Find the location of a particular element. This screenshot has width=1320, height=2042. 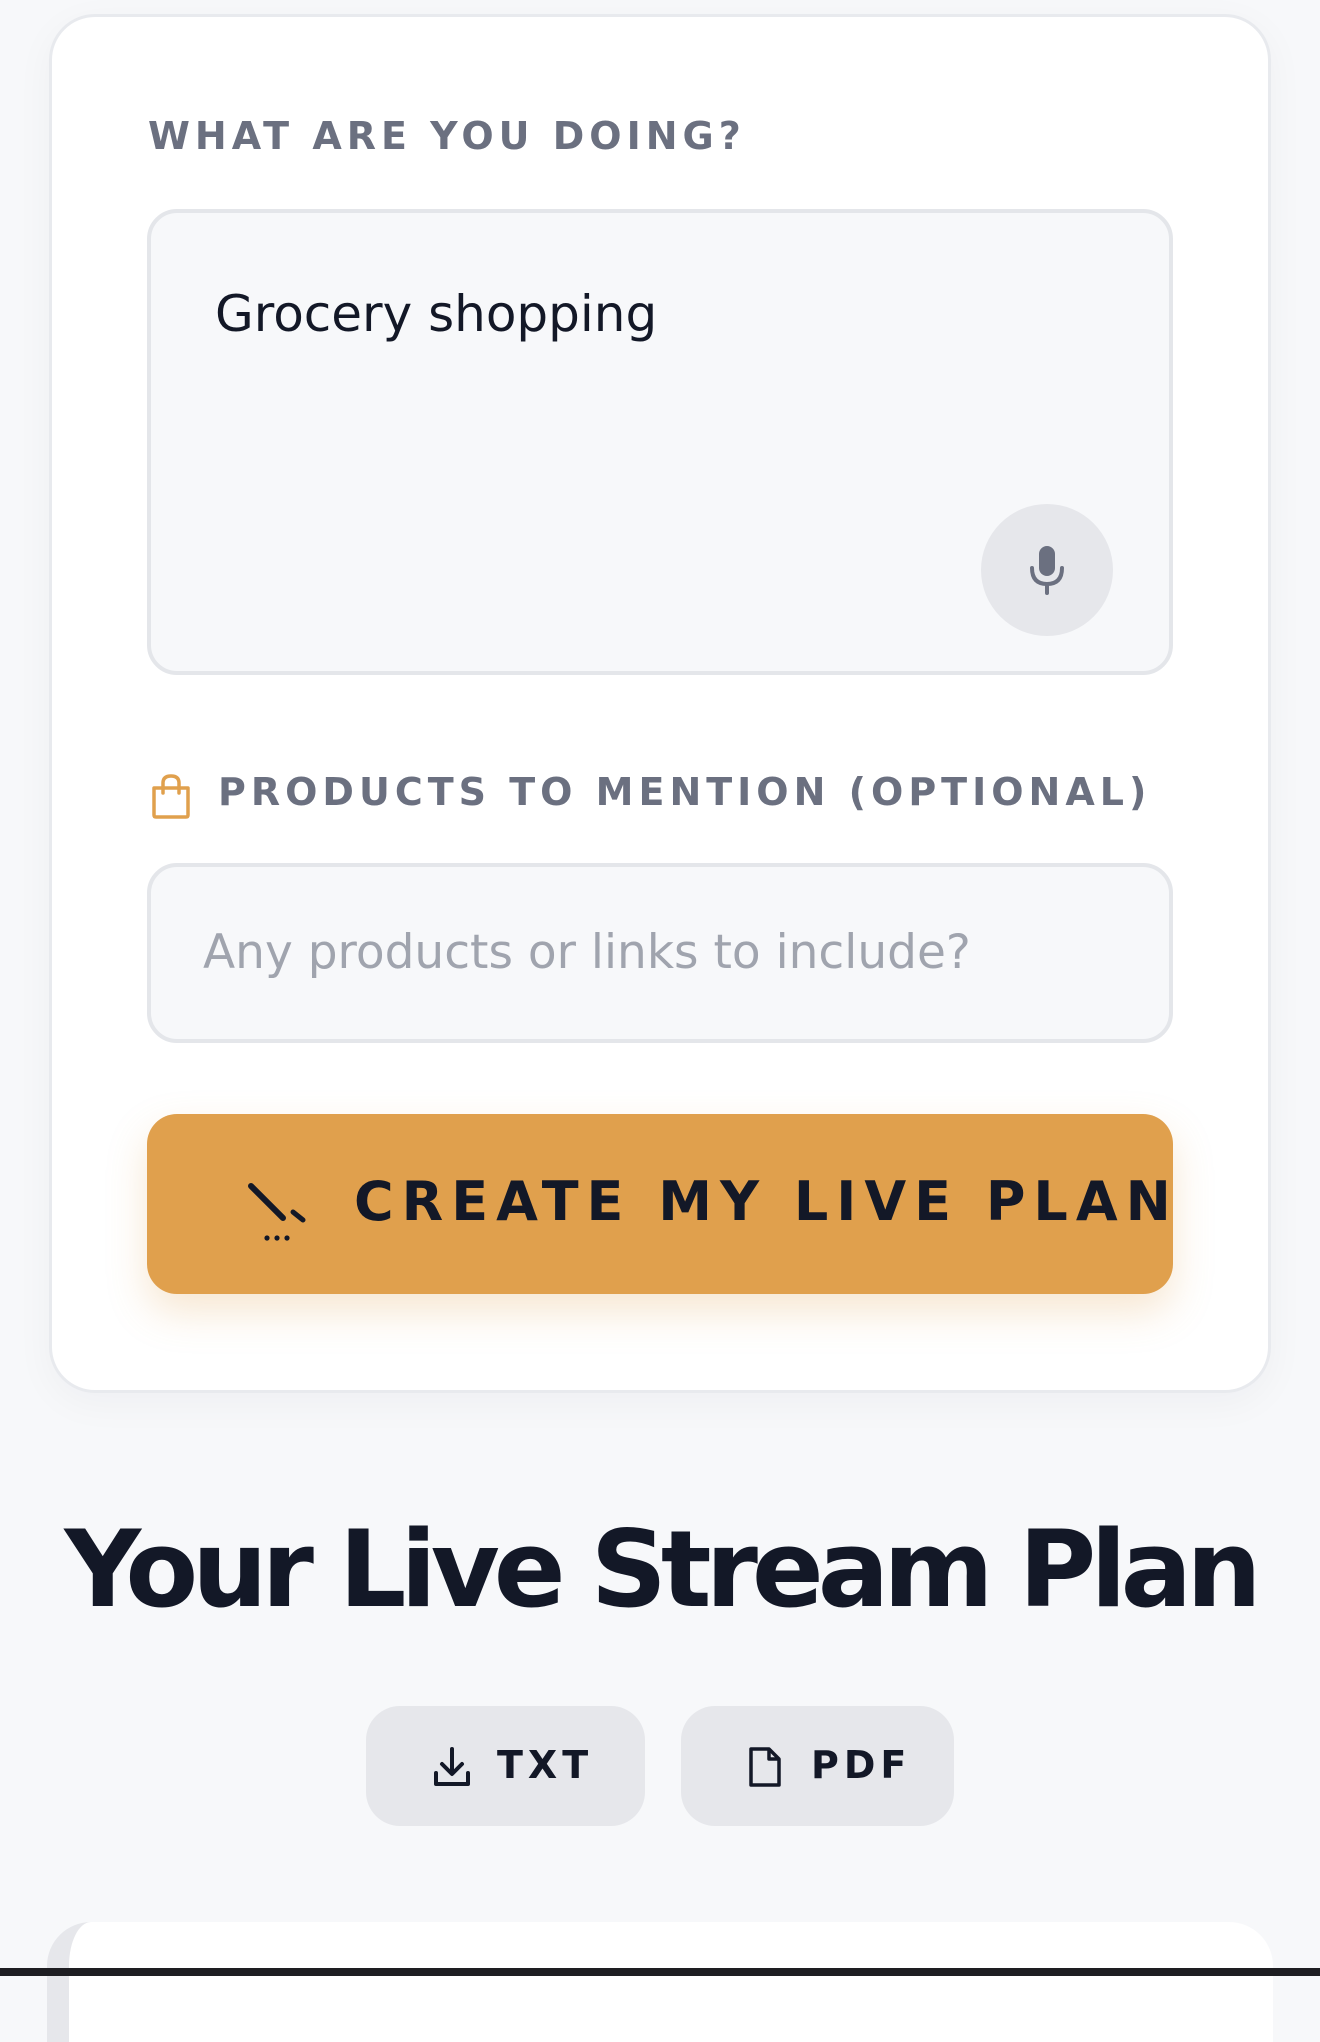

magic-wand-icon is located at coordinates (277, 1212).